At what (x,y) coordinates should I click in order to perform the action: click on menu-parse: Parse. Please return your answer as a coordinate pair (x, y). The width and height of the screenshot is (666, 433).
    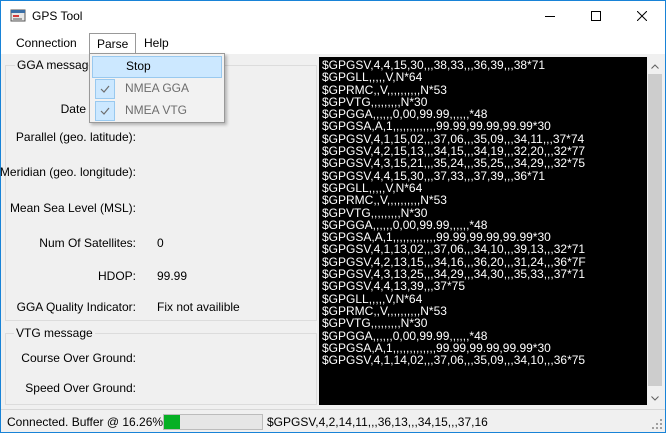
    Looking at the image, I should click on (113, 44).